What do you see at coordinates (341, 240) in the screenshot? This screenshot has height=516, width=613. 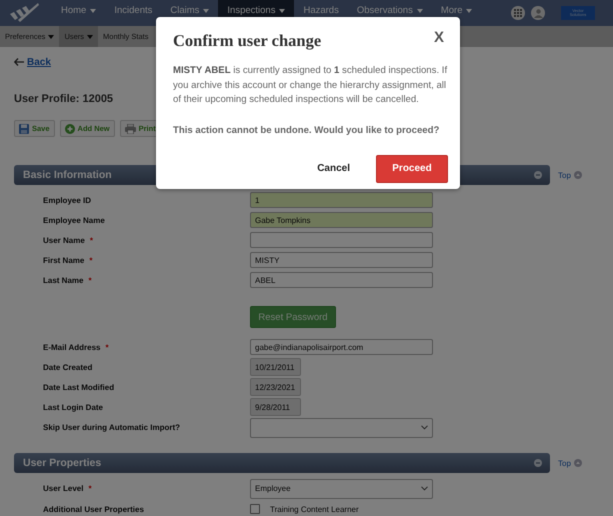 I see `input-field` at bounding box center [341, 240].